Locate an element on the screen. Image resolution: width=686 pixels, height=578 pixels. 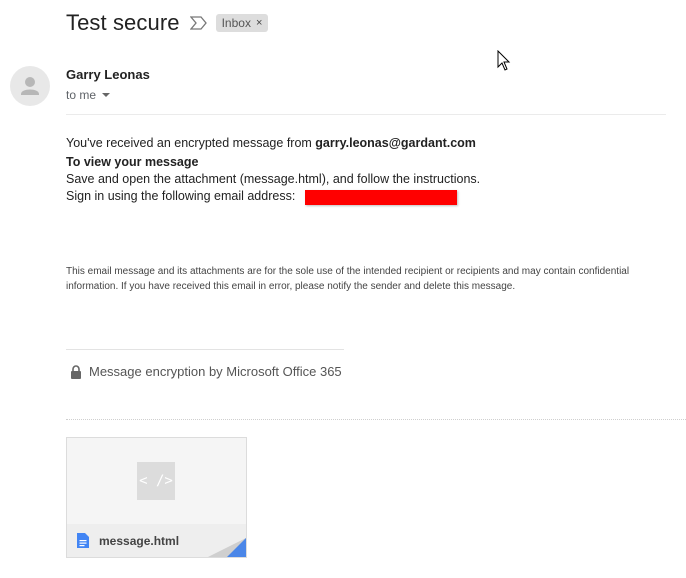
sender-email: garry.leonas@gardant.com is located at coordinates (395, 143).